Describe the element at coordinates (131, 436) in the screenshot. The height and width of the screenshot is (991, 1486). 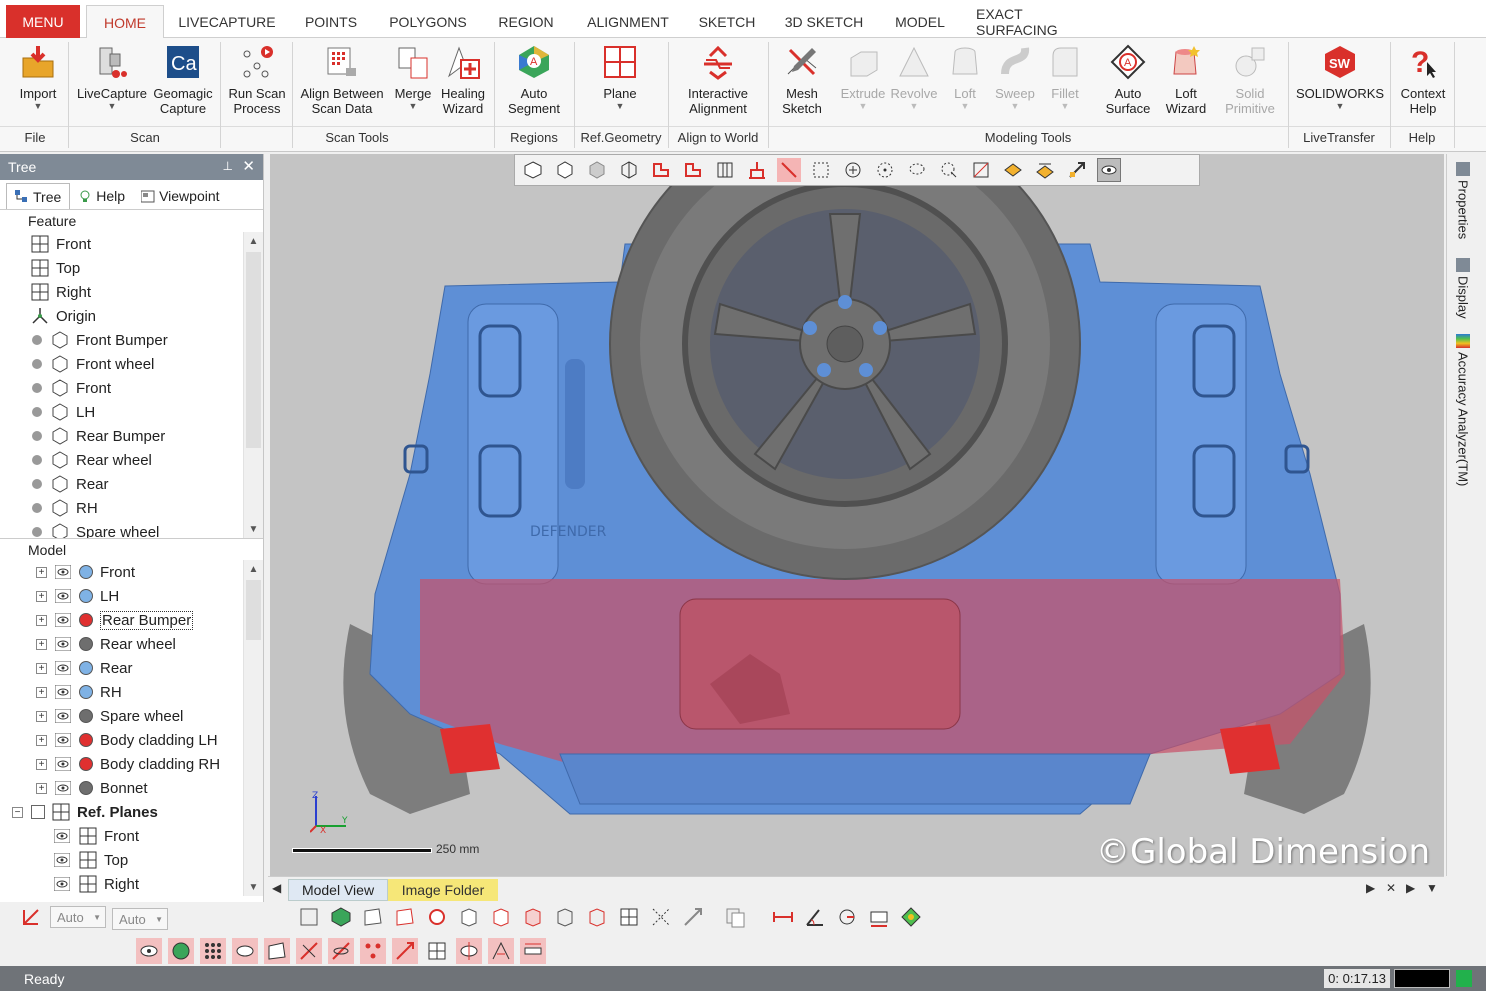
I see `feature-item: Rear Bumper` at that location.